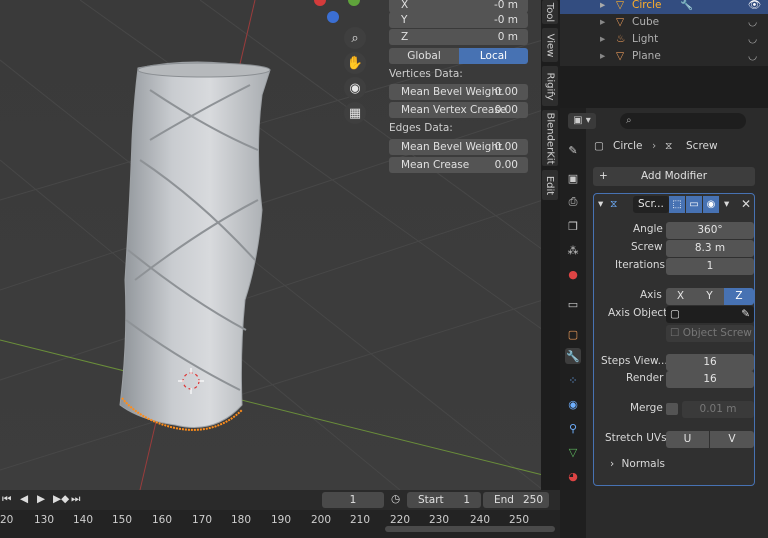 The image size is (768, 538). I want to click on tab-rigify: Rigify, so click(550, 86).